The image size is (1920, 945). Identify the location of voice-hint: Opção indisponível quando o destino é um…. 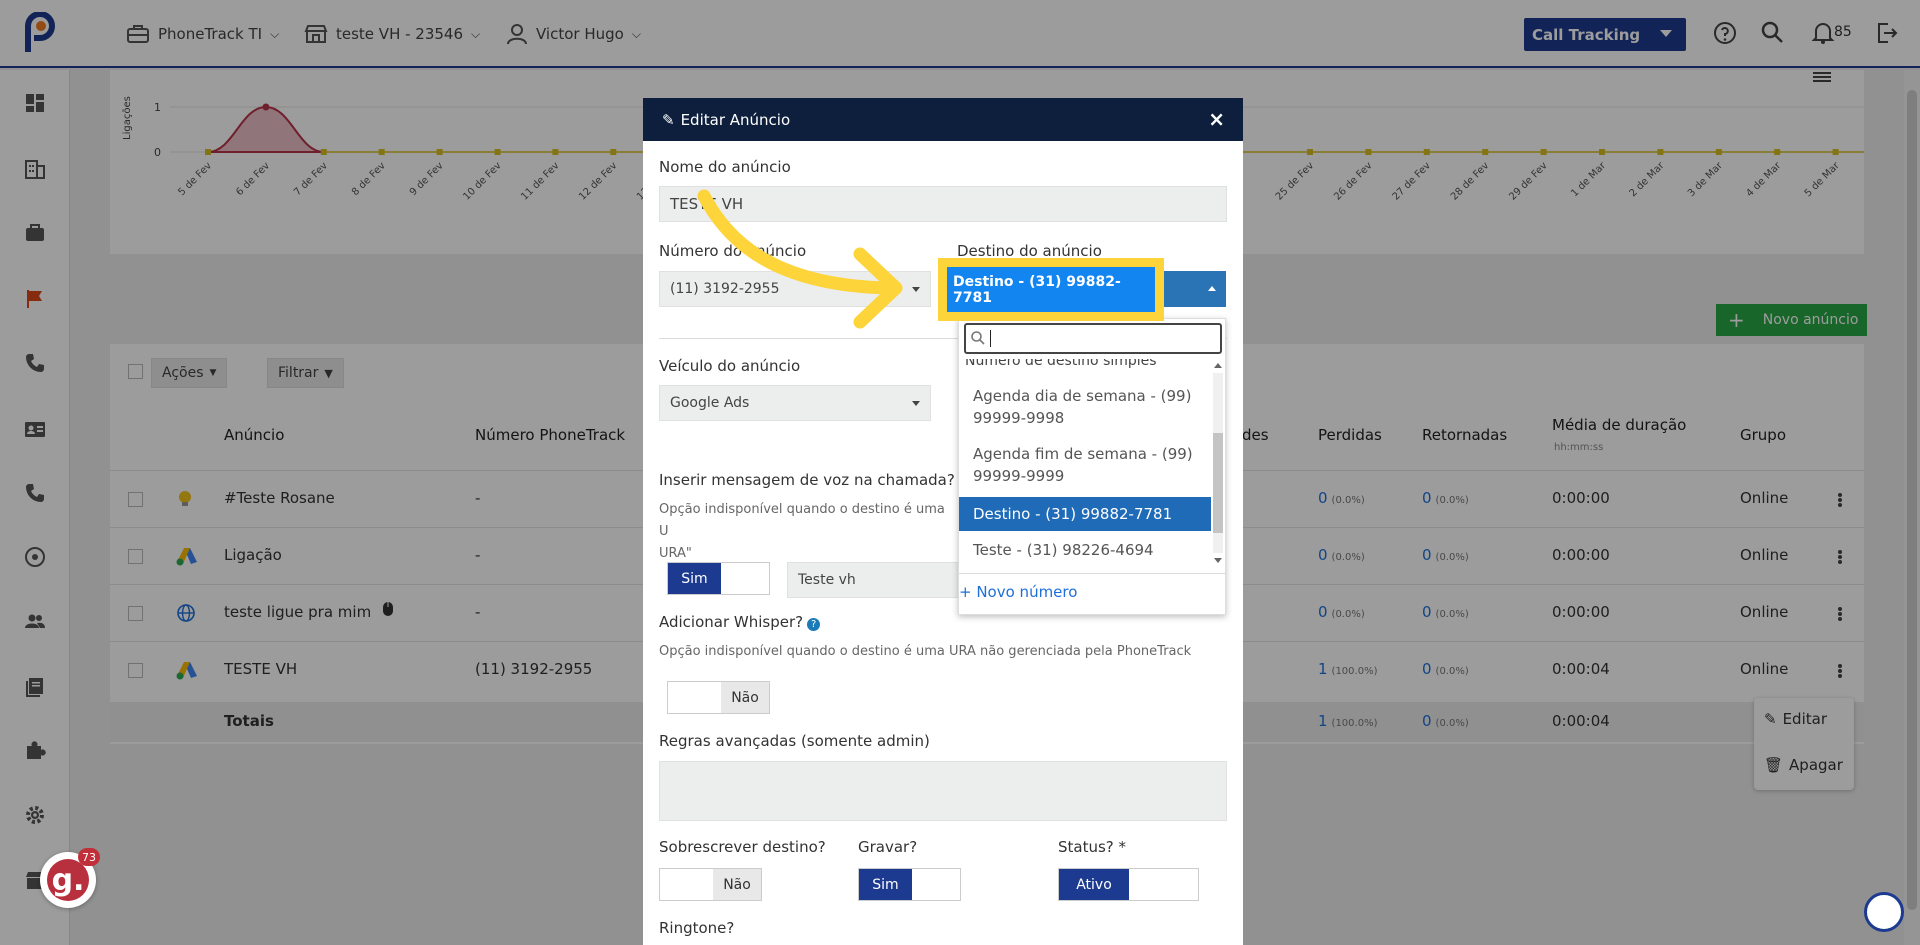
(802, 531).